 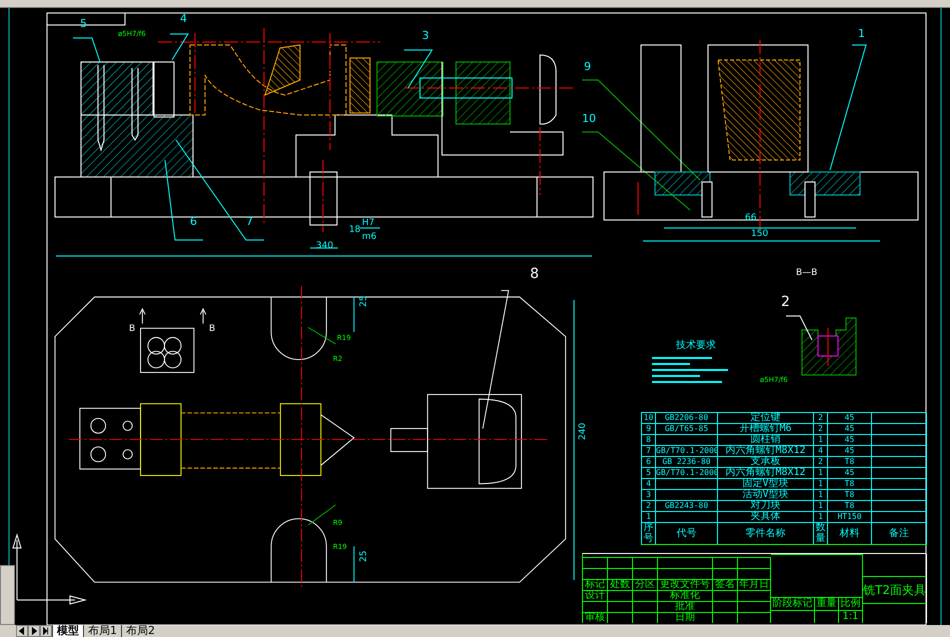 I want to click on table-cell: 3, so click(x=649, y=495).